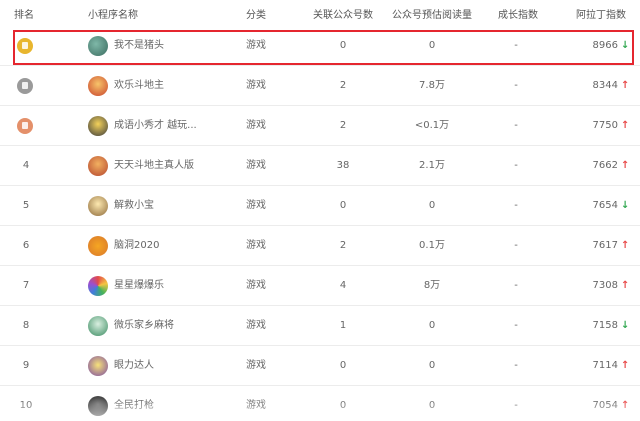 The height and width of the screenshot is (421, 640). Describe the element at coordinates (320, 286) in the screenshot. I see `table-row: 7 星星爆爆乐 游戏 4 8万 - 7308 ↑` at that location.